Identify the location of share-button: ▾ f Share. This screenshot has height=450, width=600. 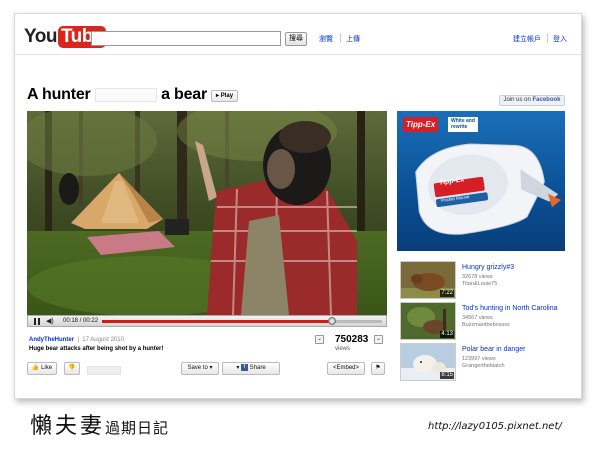
(251, 368).